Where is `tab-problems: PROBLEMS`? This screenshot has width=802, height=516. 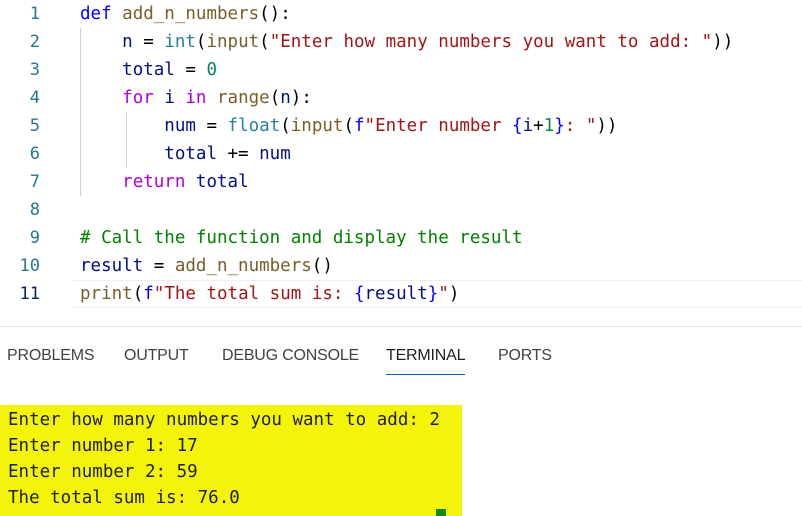
tab-problems: PROBLEMS is located at coordinates (51, 359).